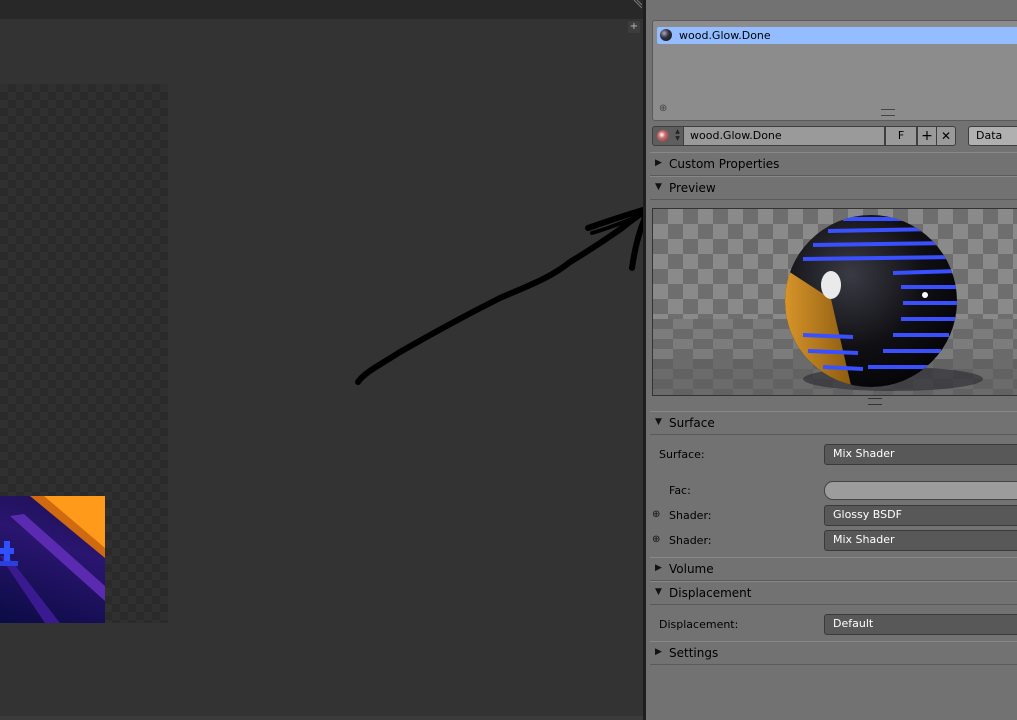  Describe the element at coordinates (920, 515) in the screenshot. I see `shader-1-dropdown: Glossy BSDF` at that location.